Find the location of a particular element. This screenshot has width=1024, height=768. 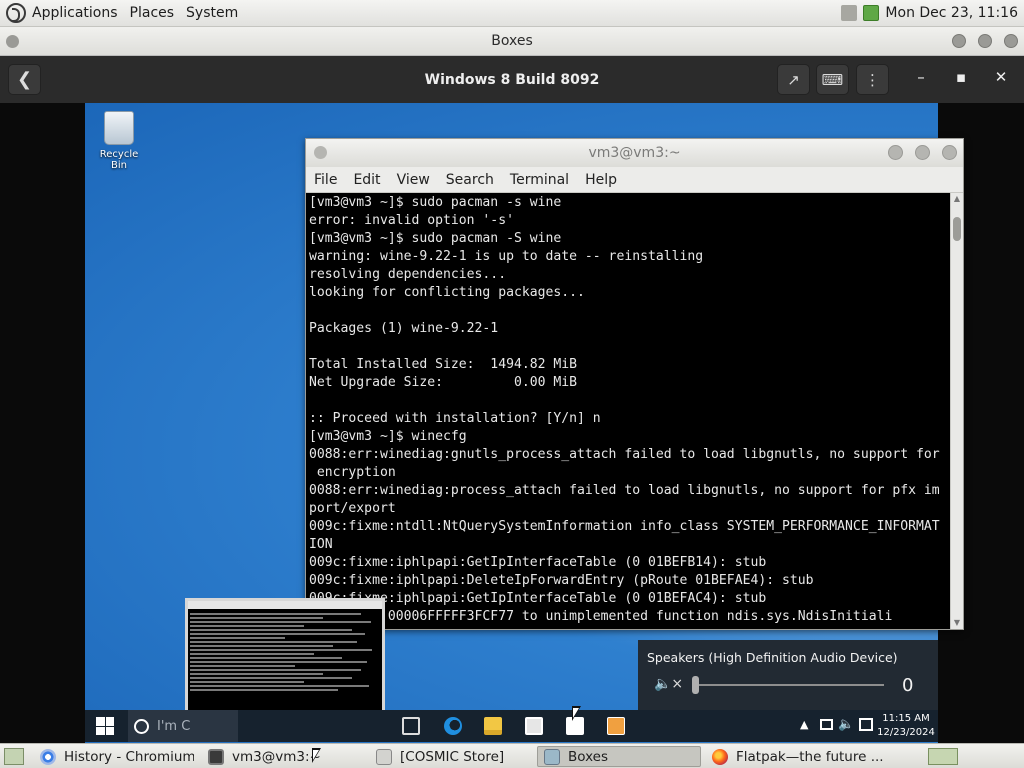

guest-taskbar: I'm C ▲ 🔈 11:15 AM 12/23/2024 is located at coordinates (511, 726).